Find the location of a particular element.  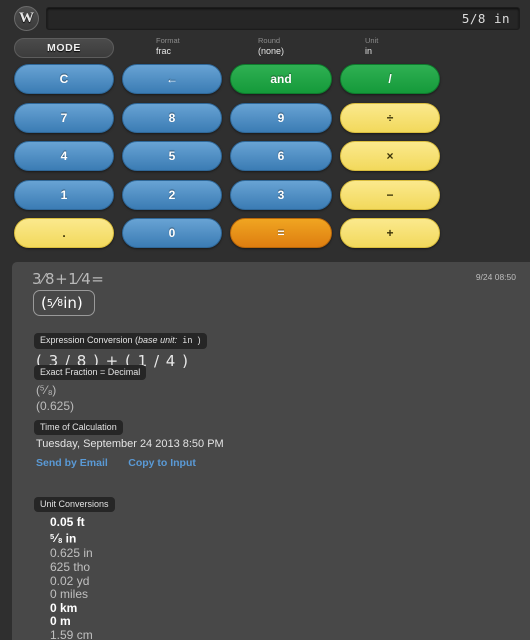

result-timestamp: 9/24 08:50 is located at coordinates (495, 277).